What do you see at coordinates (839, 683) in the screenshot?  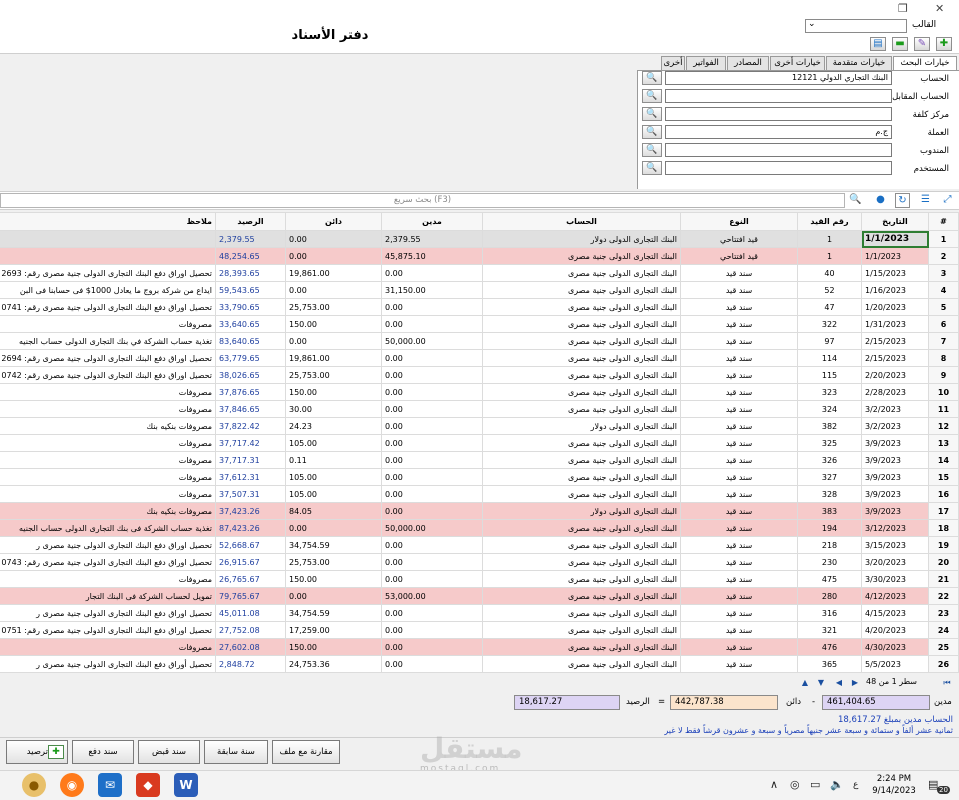 I see `next-record-icon: ◀` at bounding box center [839, 683].